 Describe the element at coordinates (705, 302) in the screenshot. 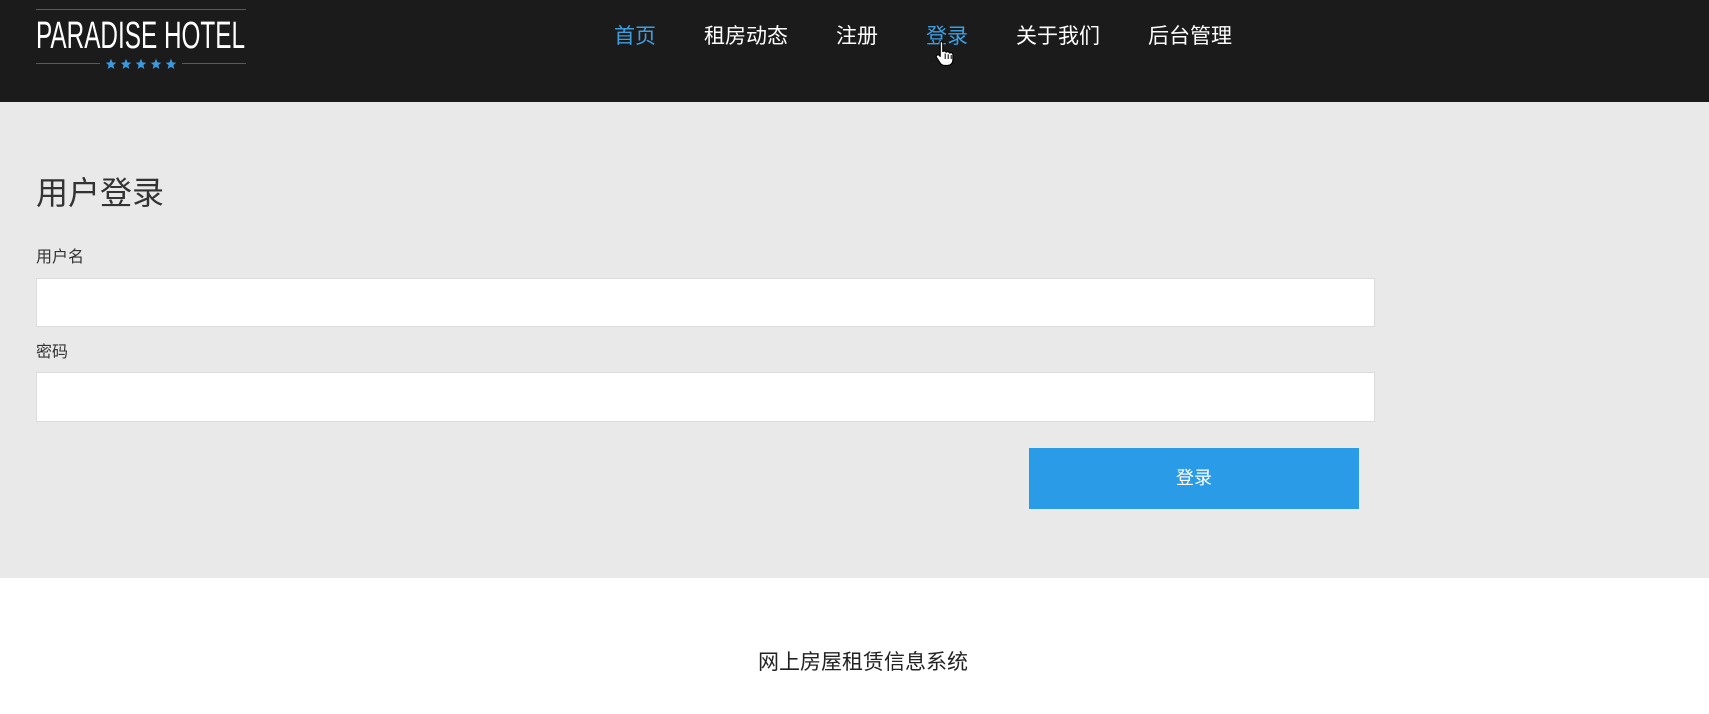

I see `username-input` at that location.